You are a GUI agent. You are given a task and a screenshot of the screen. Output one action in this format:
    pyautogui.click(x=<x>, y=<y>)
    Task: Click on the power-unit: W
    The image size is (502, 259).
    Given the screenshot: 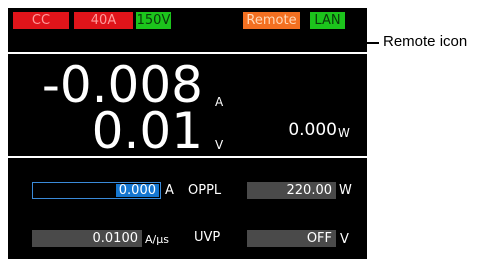 What is the action you would take?
    pyautogui.click(x=344, y=133)
    